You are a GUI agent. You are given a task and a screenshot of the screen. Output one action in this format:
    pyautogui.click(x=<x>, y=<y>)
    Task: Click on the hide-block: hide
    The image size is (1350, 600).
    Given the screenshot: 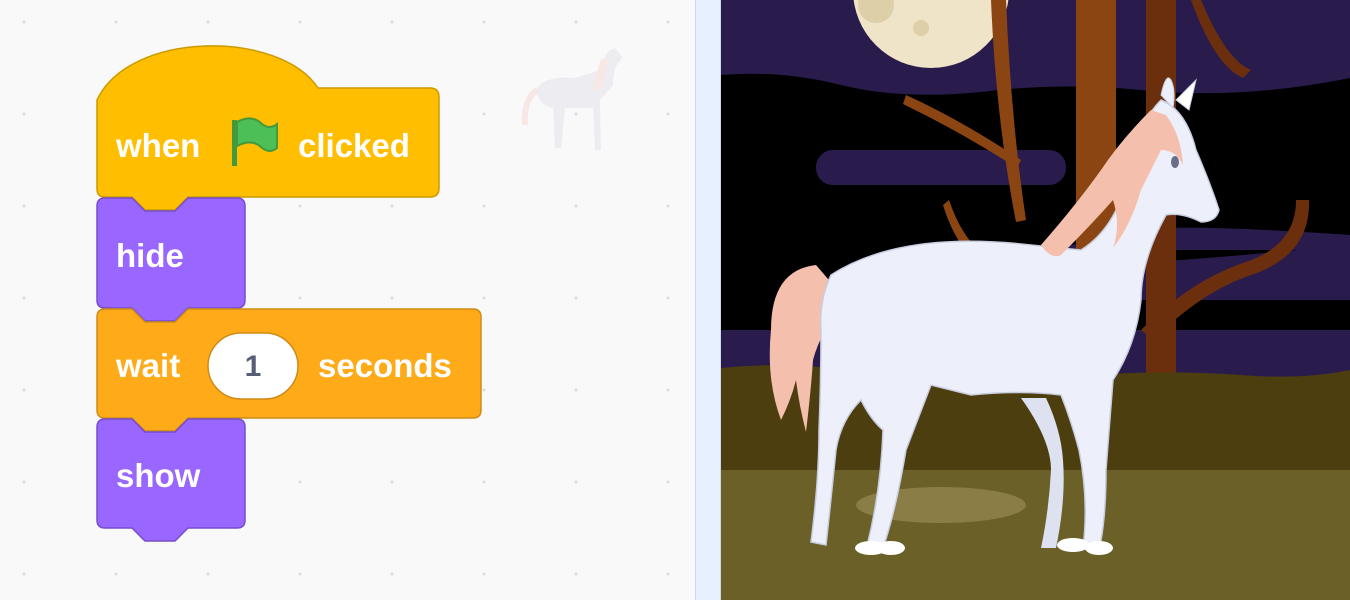 What is the action you would take?
    pyautogui.click(x=171, y=259)
    